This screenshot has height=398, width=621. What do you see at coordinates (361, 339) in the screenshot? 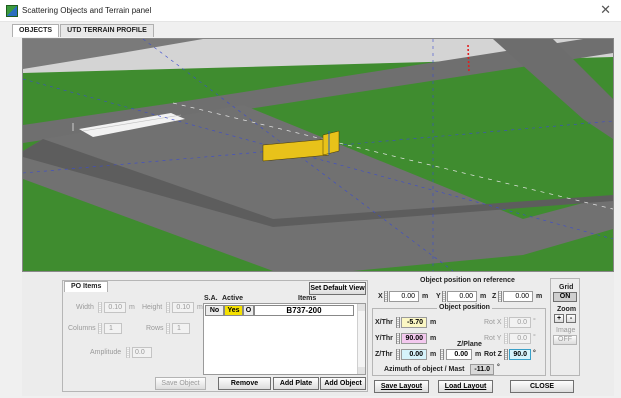
I see `list-scrollbar` at bounding box center [361, 339].